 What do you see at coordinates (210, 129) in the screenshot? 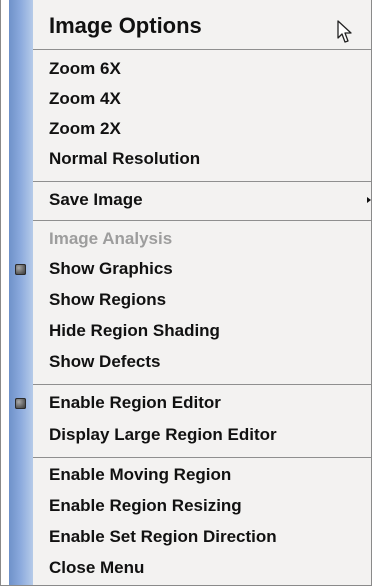
I see `menu-item-zoom-2x: Zoom 2X` at bounding box center [210, 129].